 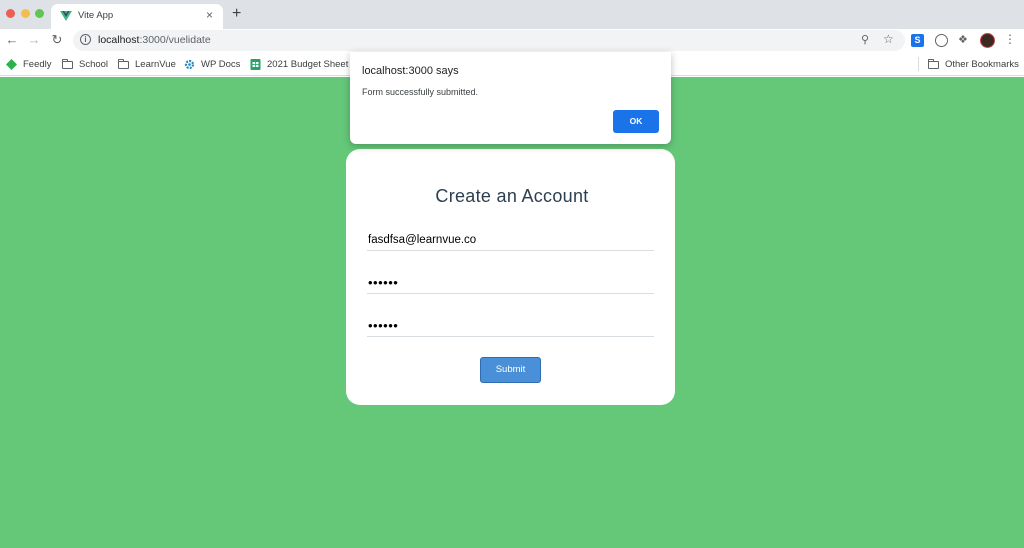 What do you see at coordinates (236, 14) in the screenshot?
I see `new-tab-button: +` at bounding box center [236, 14].